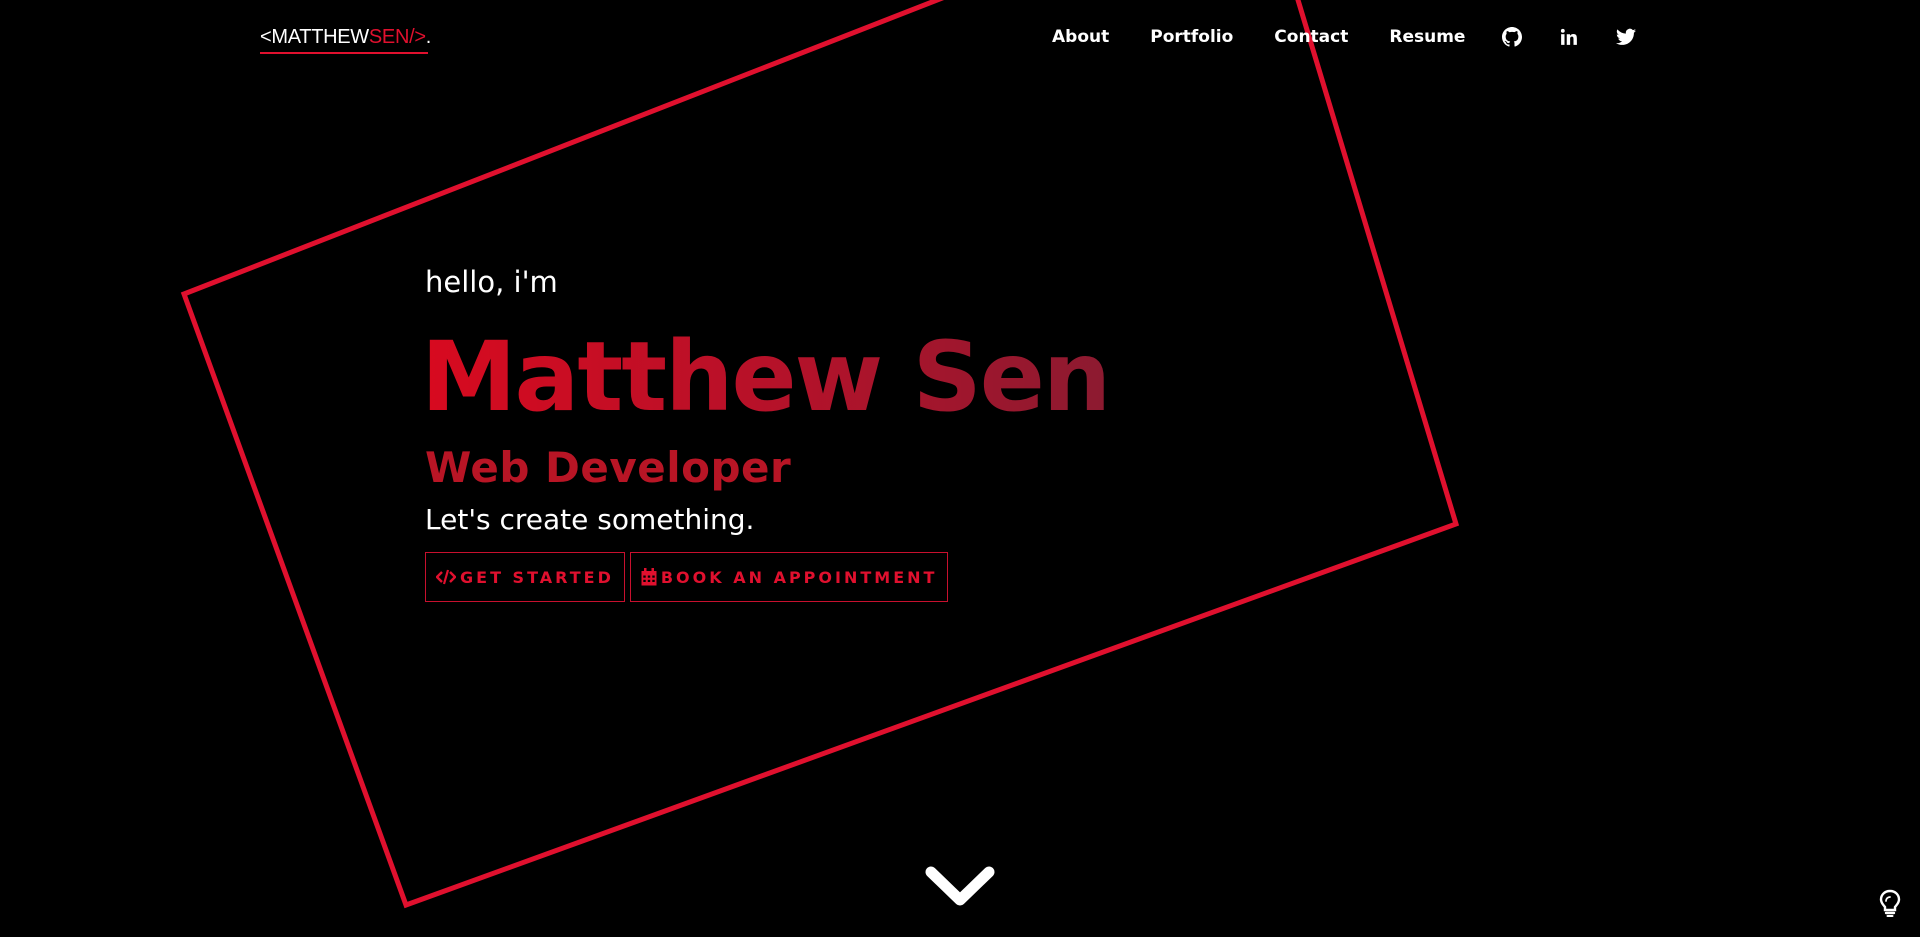 This screenshot has width=1920, height=937. I want to click on hero-buttons: GET STARTED BOOK AN APPOINTMENT, so click(767, 577).